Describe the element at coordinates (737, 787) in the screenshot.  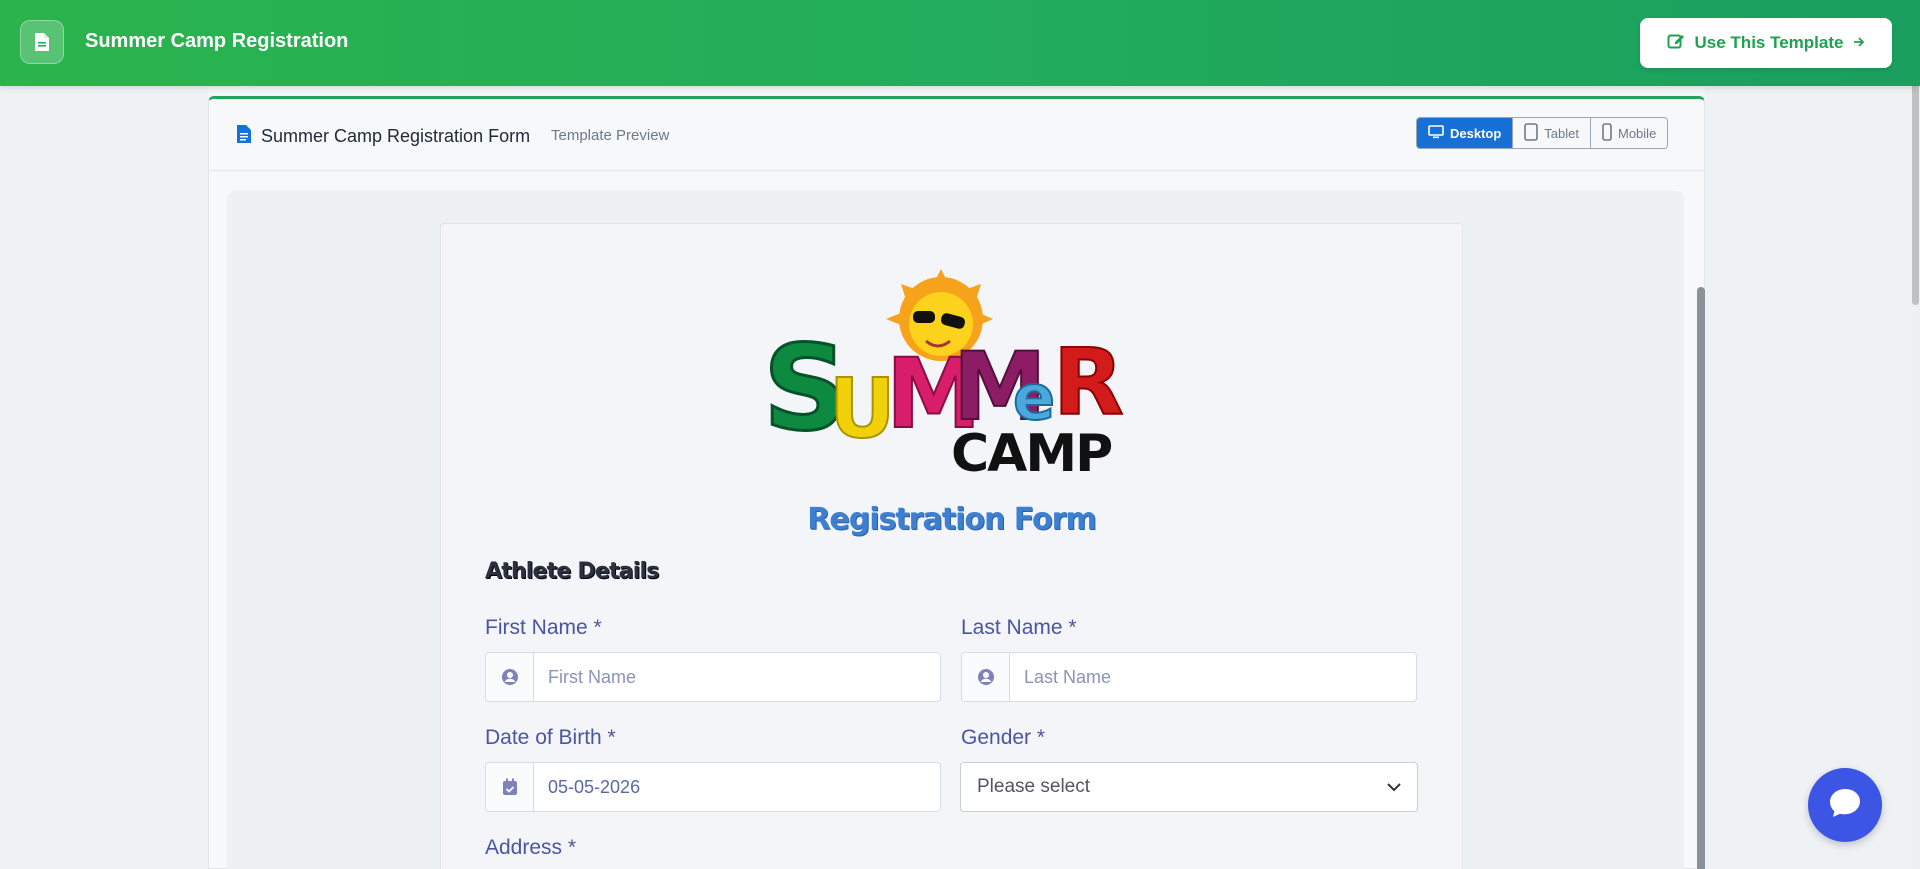
I see `dob-input` at that location.